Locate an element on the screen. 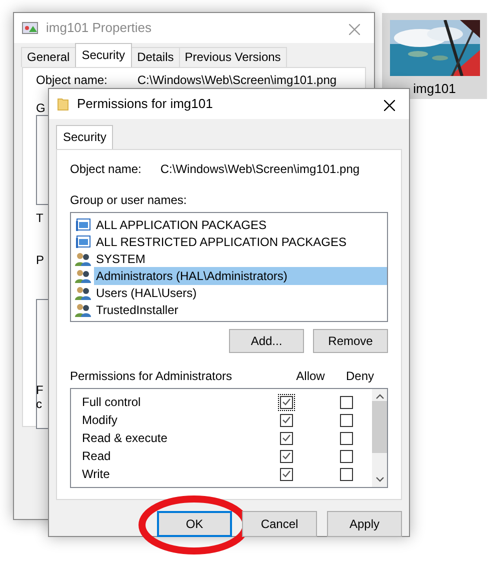 The image size is (500, 568). image-file-icon is located at coordinates (30, 28).